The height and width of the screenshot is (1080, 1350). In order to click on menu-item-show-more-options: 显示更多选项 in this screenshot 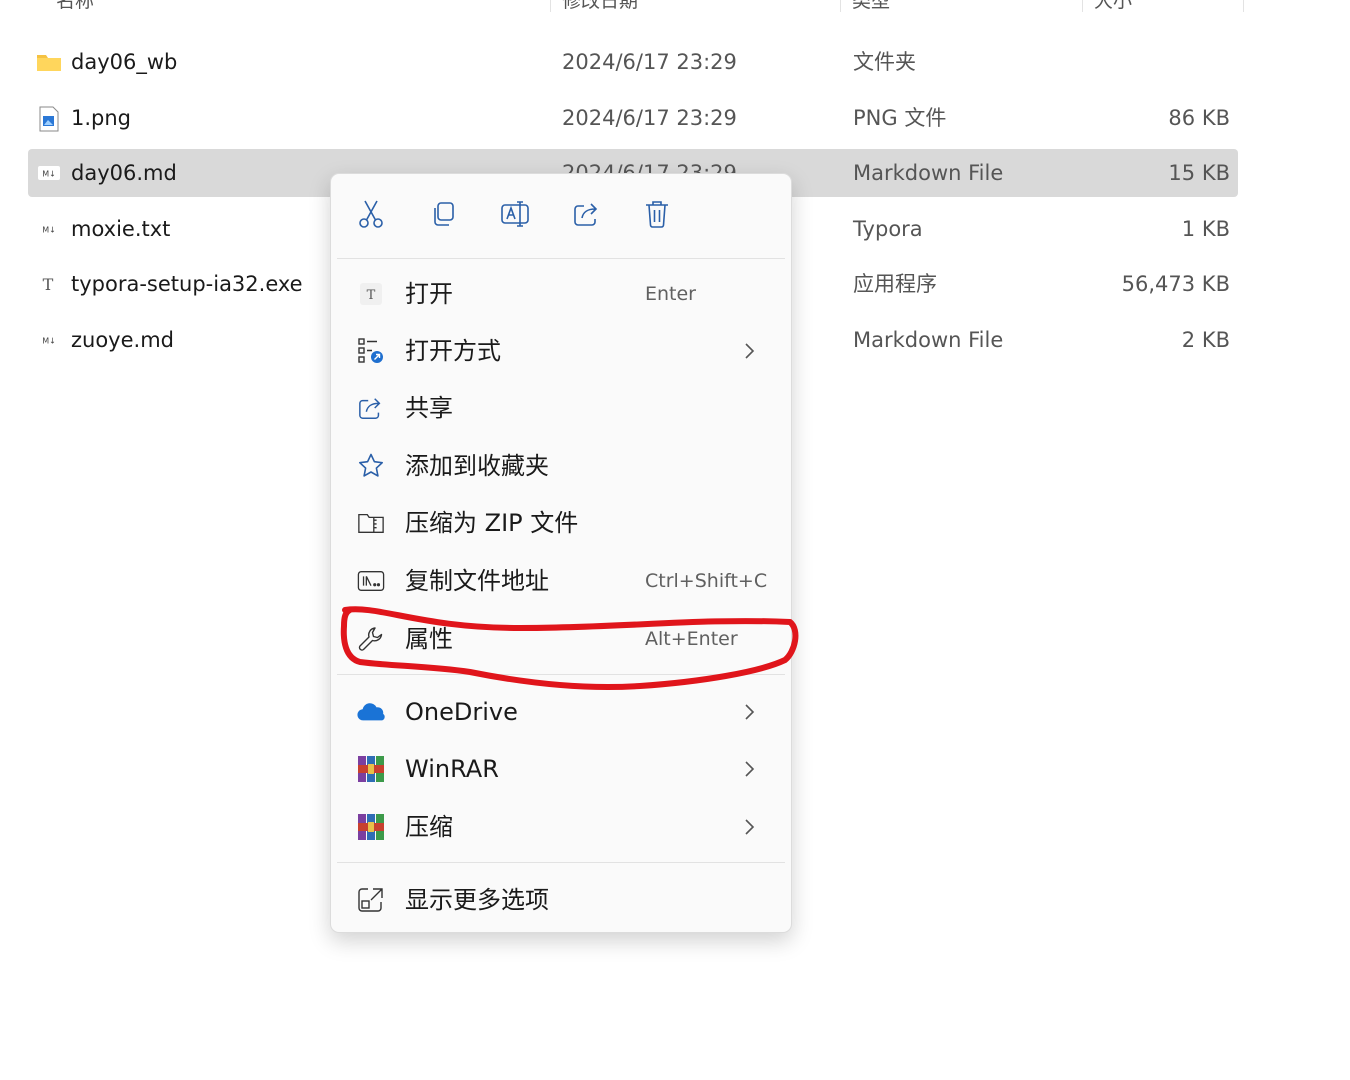, I will do `click(562, 900)`.